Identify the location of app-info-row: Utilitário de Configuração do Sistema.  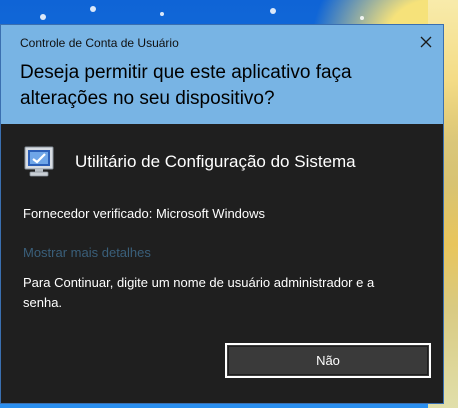
(189, 162).